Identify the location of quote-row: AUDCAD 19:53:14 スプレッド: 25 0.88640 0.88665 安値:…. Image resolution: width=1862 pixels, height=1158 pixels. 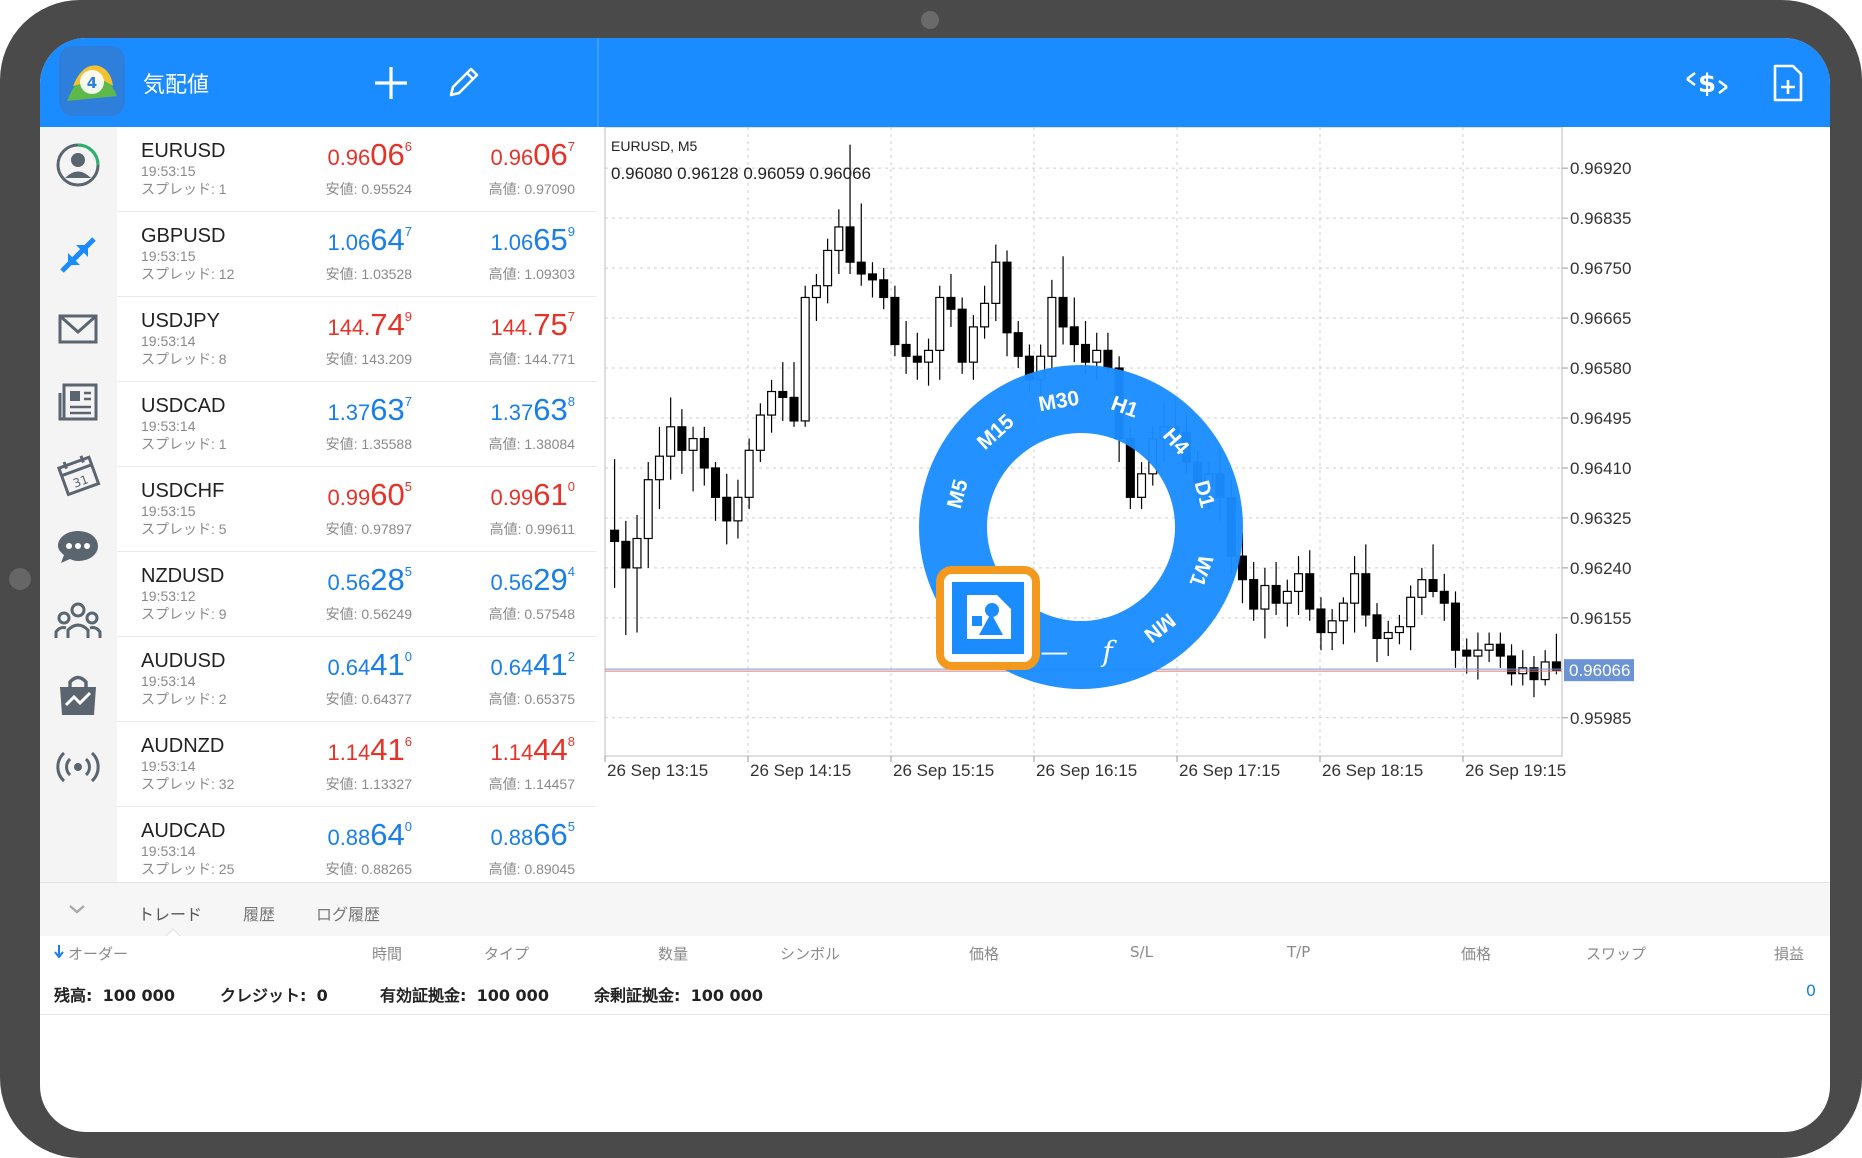
(357, 849).